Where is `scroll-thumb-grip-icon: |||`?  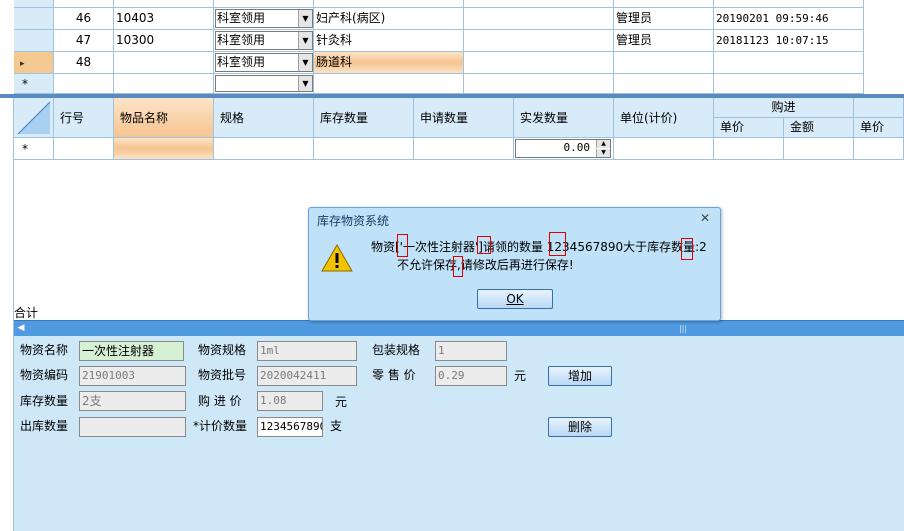
scroll-thumb-grip-icon: ||| is located at coordinates (683, 328).